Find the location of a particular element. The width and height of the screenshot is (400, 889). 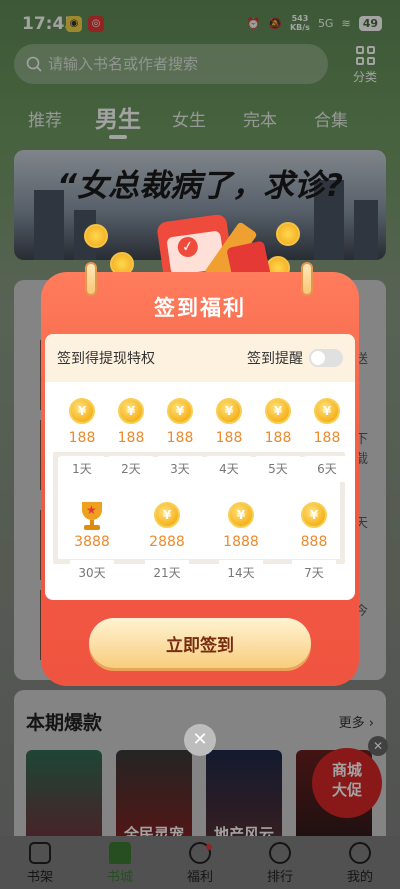

day-label: 1天 is located at coordinates (82, 469).